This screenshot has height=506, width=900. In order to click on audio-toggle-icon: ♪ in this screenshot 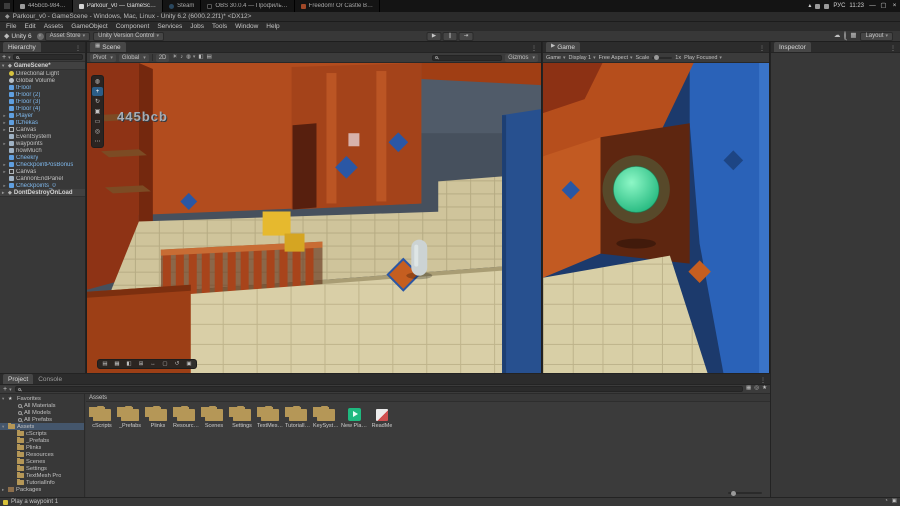, I will do `click(181, 57)`.